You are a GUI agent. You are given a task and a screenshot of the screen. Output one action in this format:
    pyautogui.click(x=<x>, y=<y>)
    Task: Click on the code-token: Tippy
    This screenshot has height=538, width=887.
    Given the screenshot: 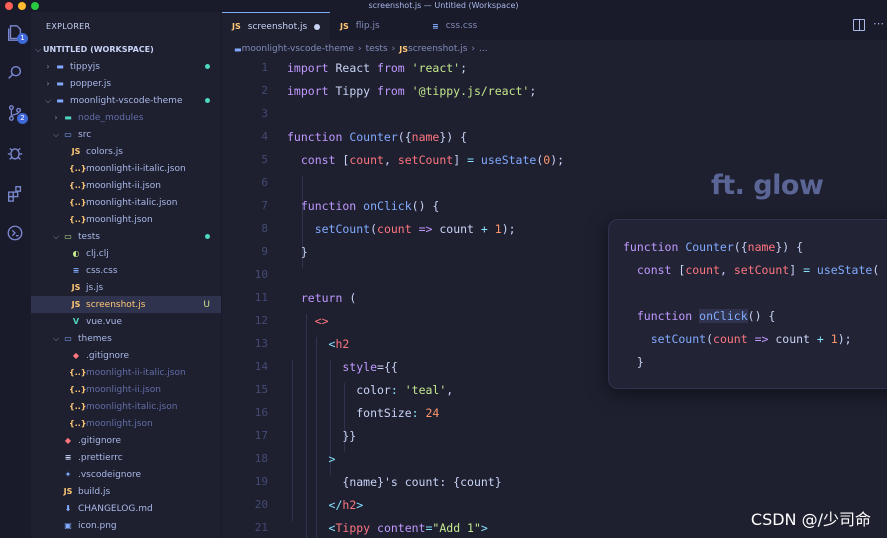 What is the action you would take?
    pyautogui.click(x=356, y=91)
    